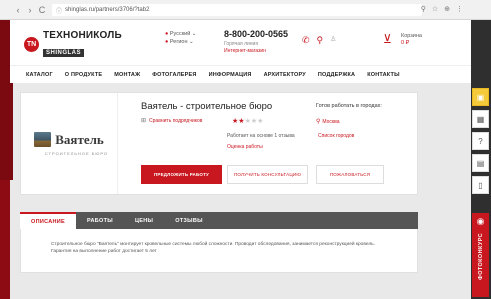 This screenshot has height=299, width=491. I want to click on nav-item-install: МОНТАЖ, so click(127, 75).